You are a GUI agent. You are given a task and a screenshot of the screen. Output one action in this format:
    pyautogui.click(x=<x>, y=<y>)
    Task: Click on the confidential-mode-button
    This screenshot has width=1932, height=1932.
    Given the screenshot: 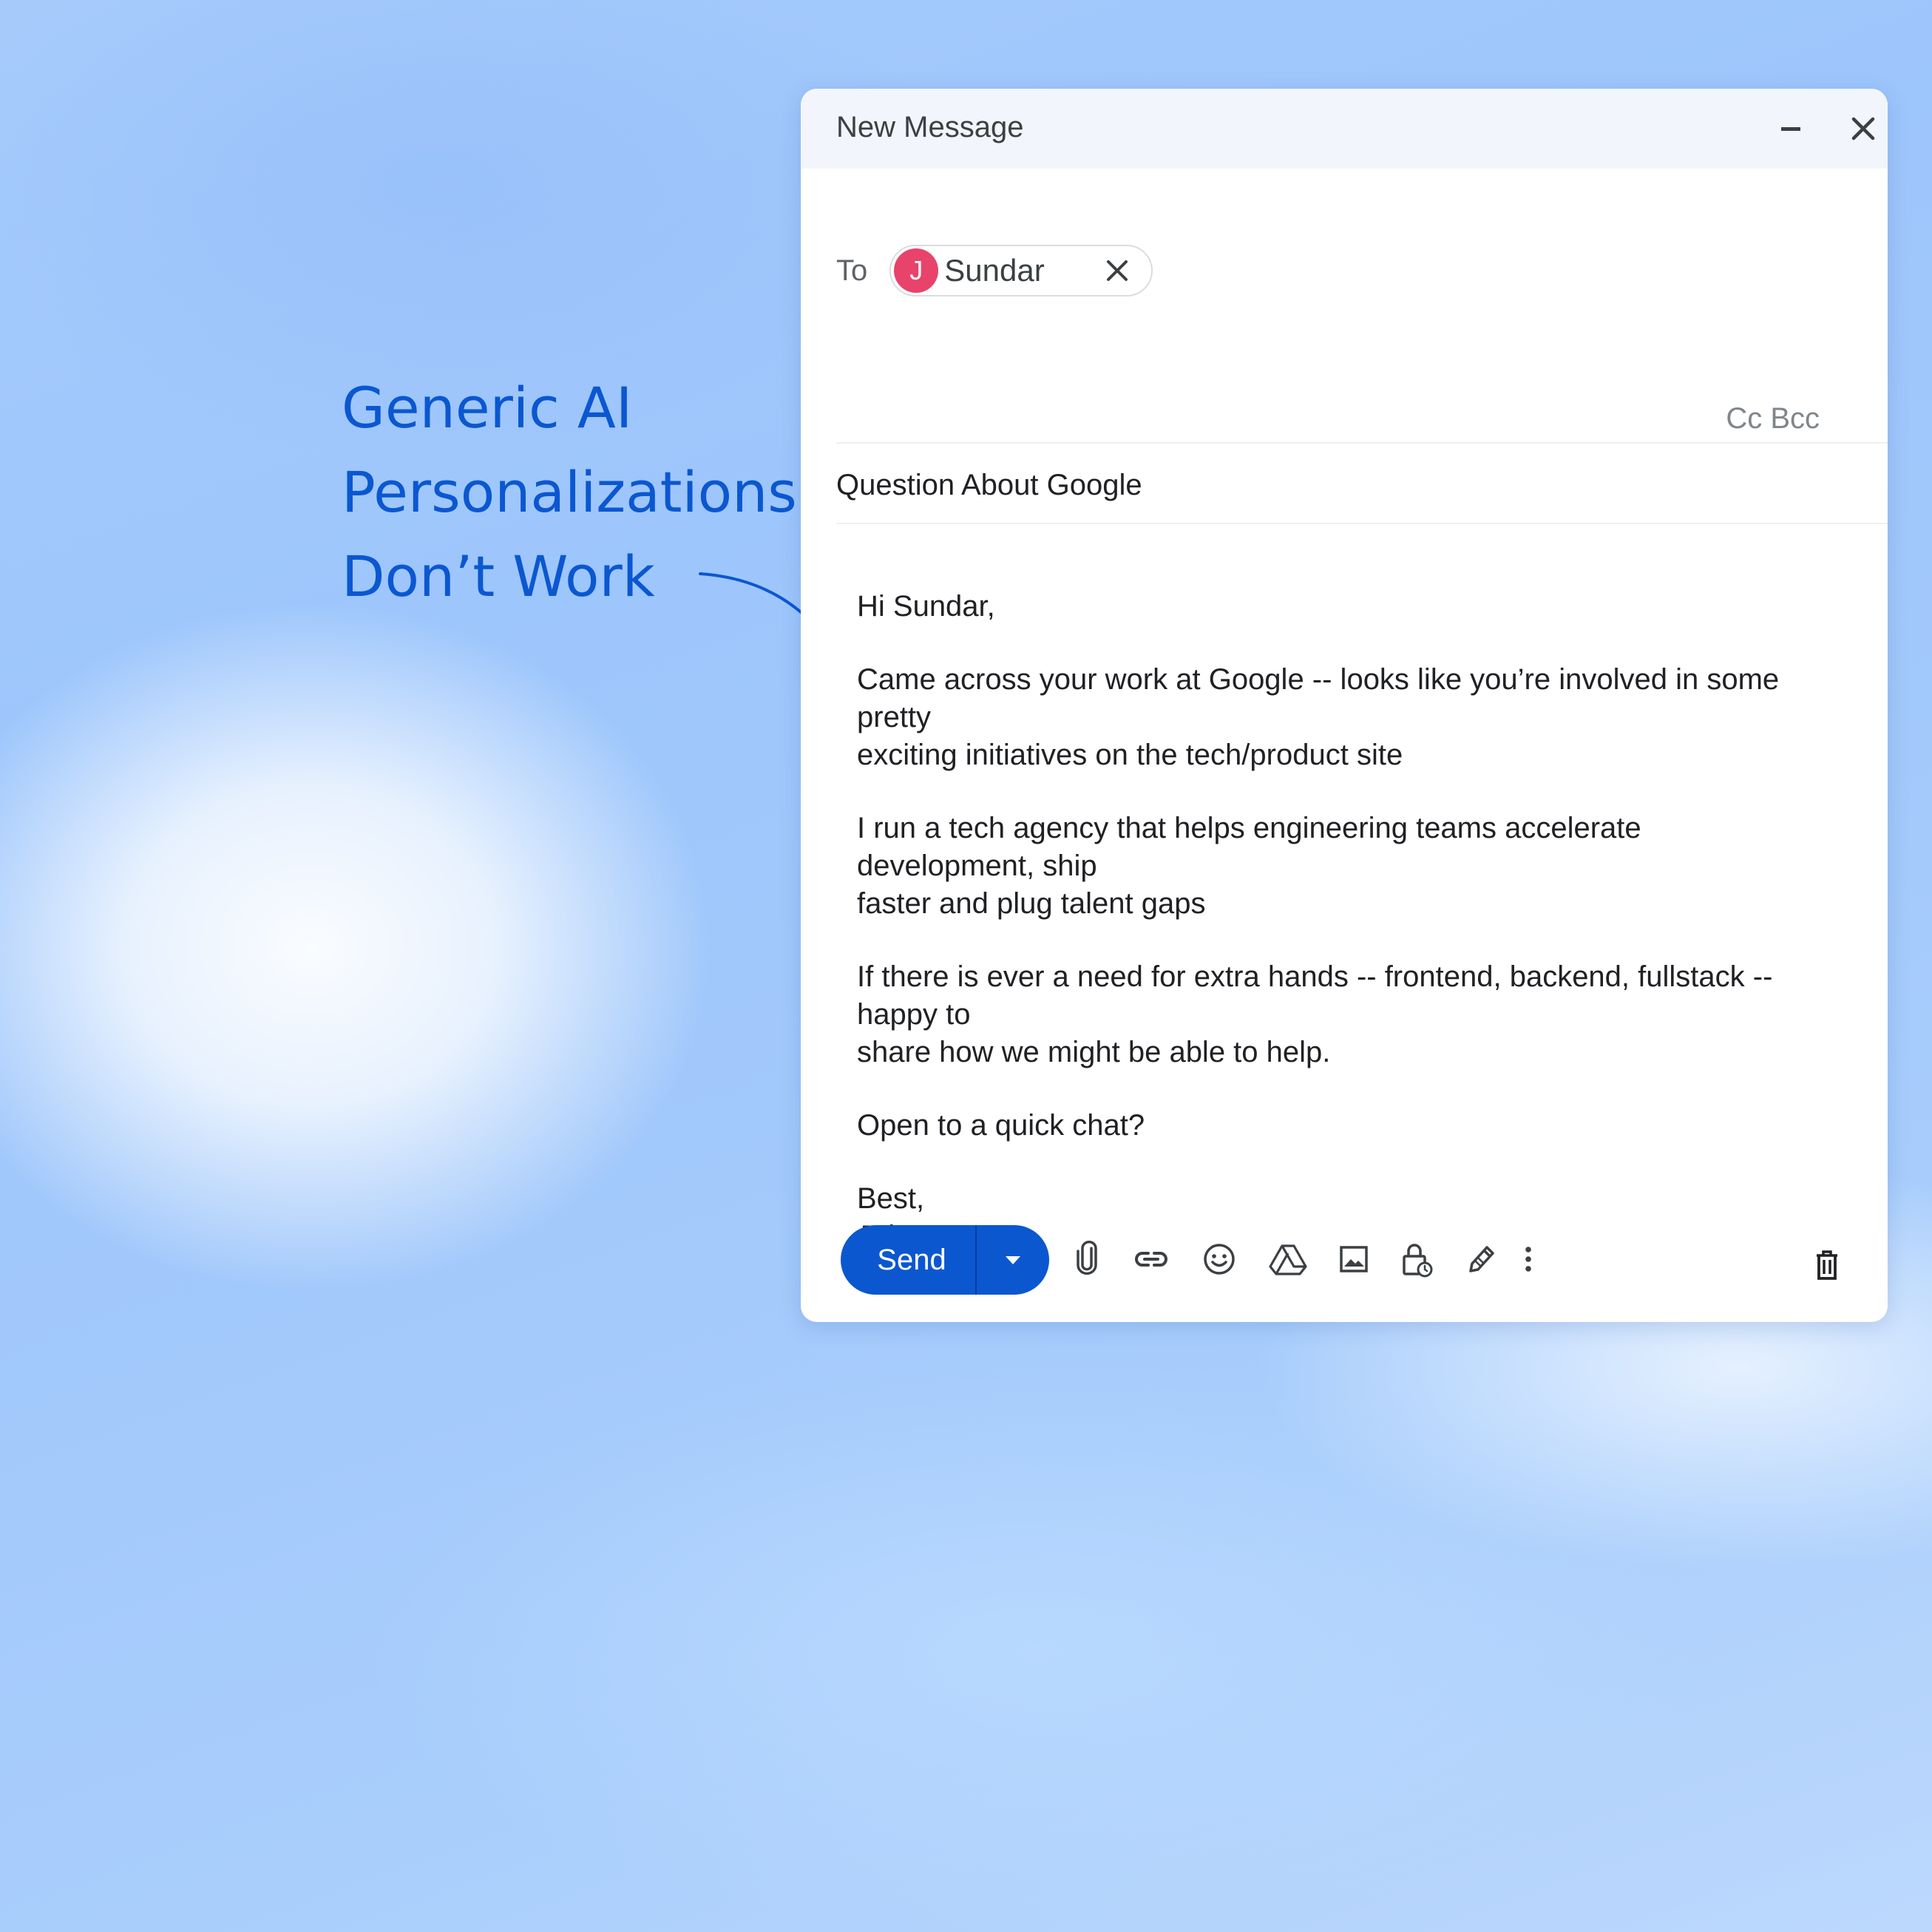 What is the action you would take?
    pyautogui.click(x=1416, y=1259)
    